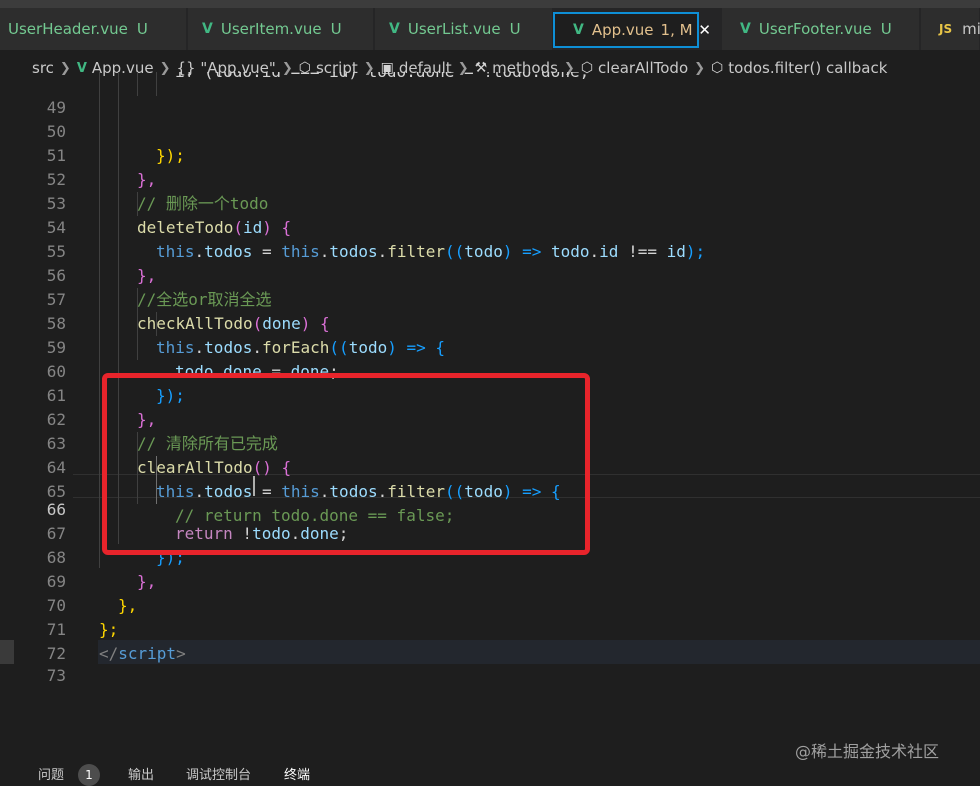 The image size is (980, 786). What do you see at coordinates (490, 640) in the screenshot?
I see `code-line-72: 72` at bounding box center [490, 640].